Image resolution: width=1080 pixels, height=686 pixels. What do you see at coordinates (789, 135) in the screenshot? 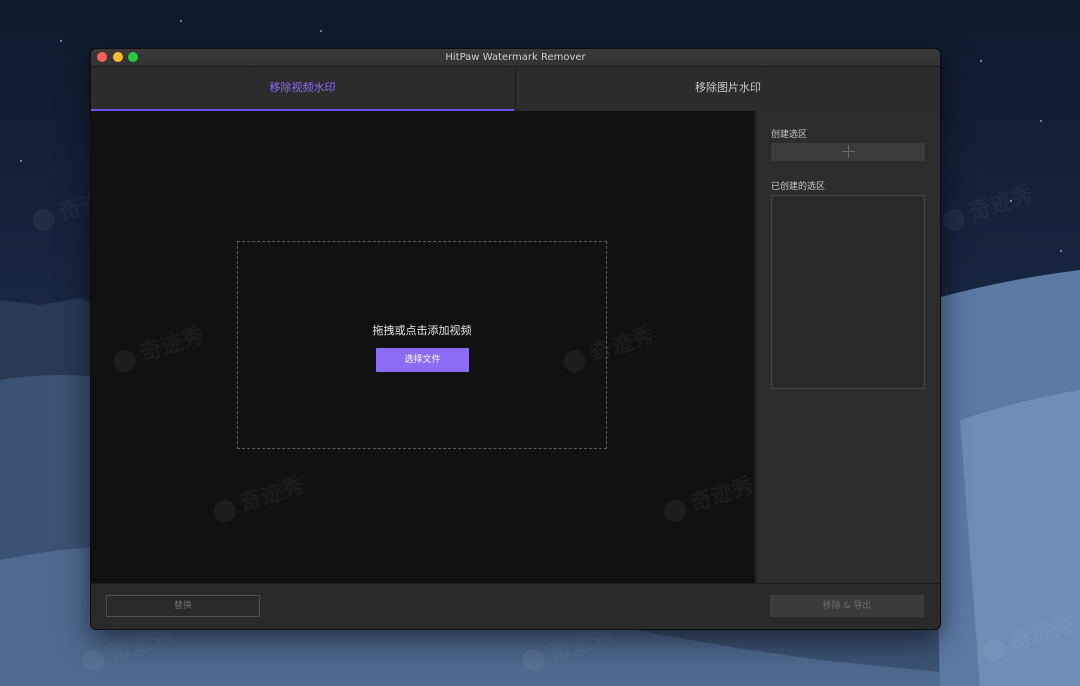
I see `create-selection-label: 创建选区` at bounding box center [789, 135].